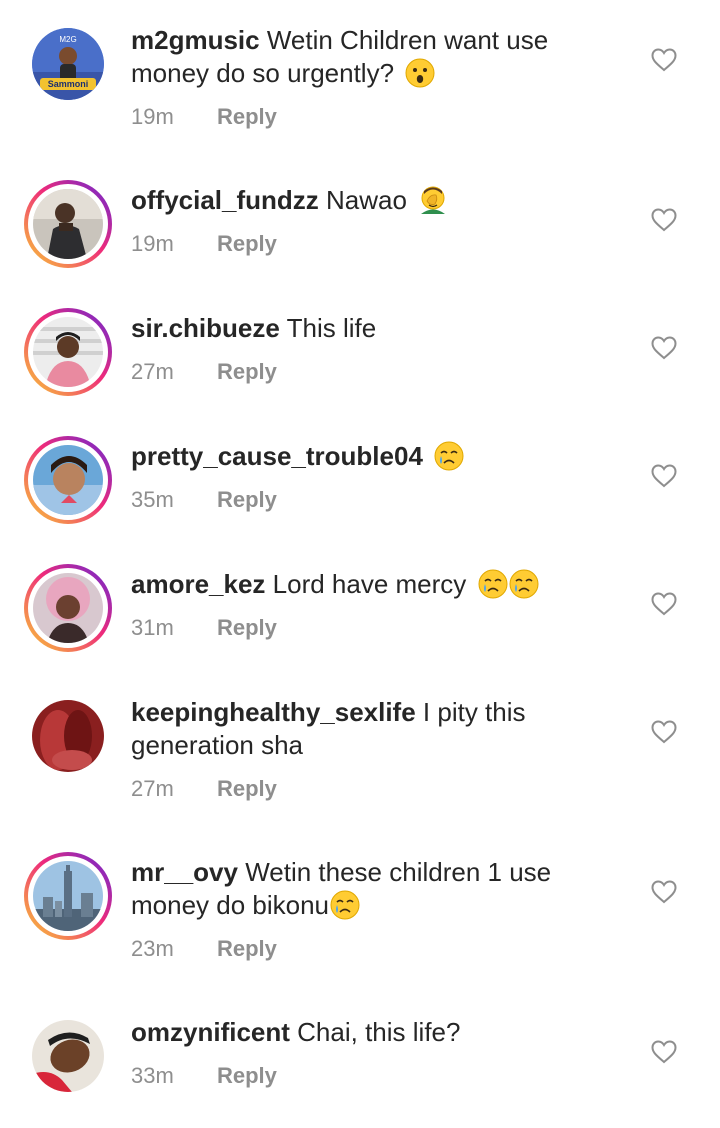  What do you see at coordinates (195, 40) in the screenshot?
I see `username: m2gmusic` at bounding box center [195, 40].